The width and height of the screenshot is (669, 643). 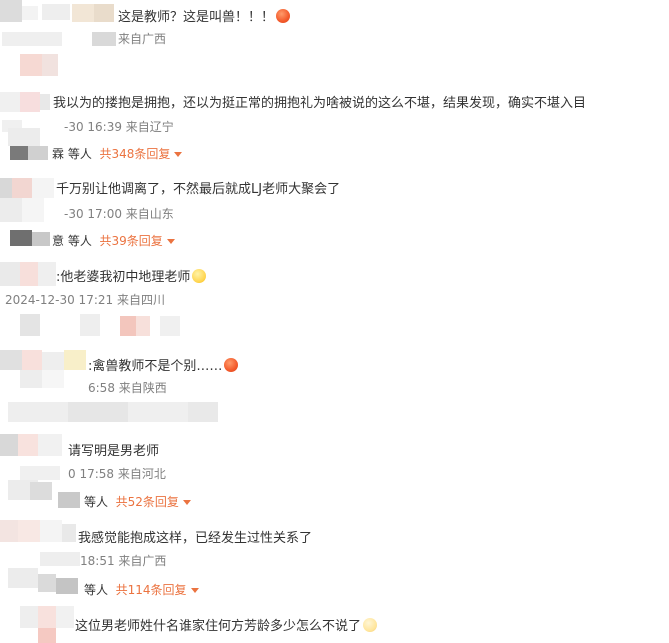 I want to click on comment-text: 这是教师？这是叫兽！！！, so click(x=204, y=17).